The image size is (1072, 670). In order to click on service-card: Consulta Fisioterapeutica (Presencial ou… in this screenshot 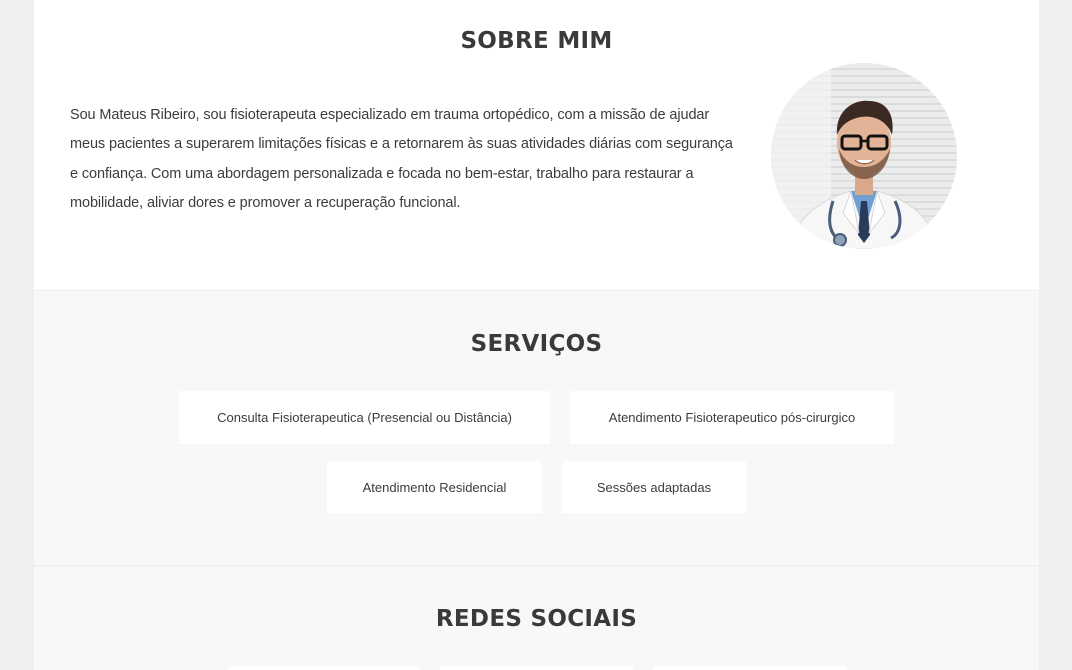, I will do `click(364, 417)`.